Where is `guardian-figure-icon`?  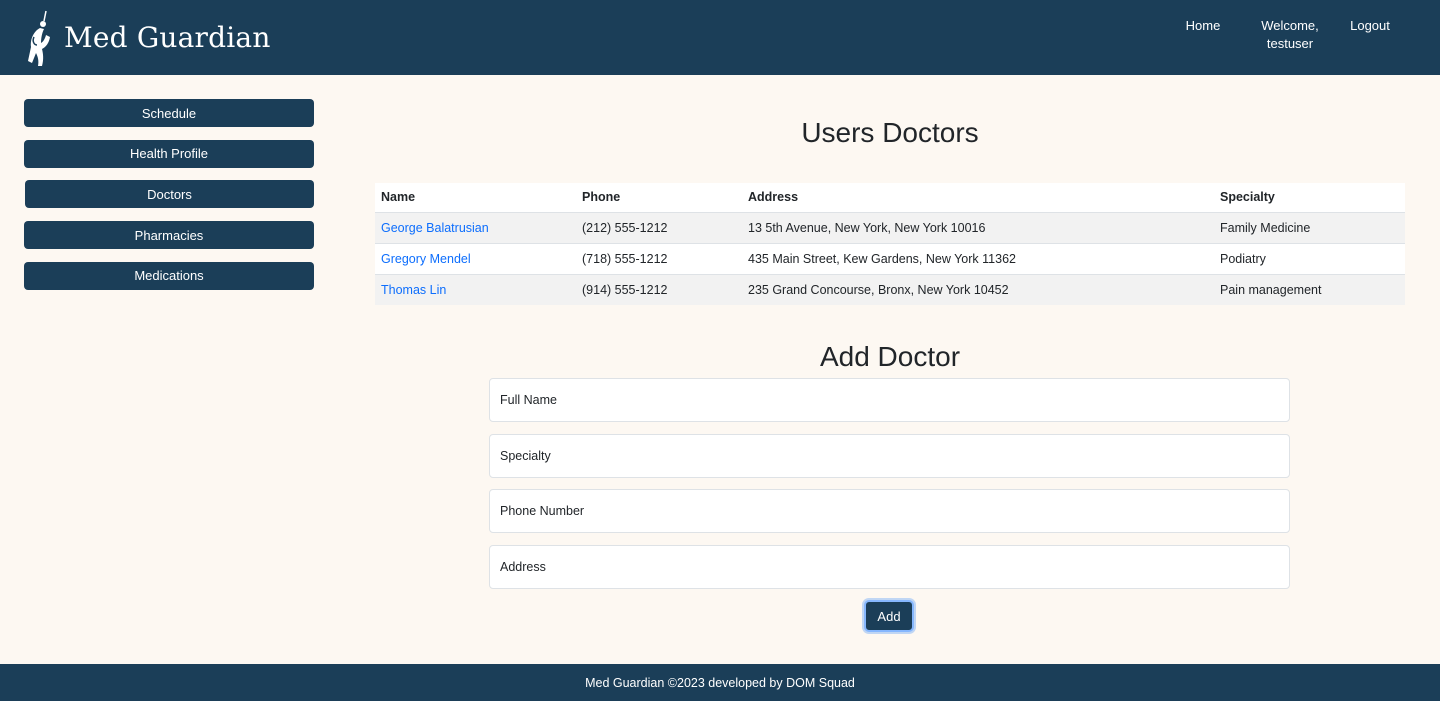
guardian-figure-icon is located at coordinates (39, 38).